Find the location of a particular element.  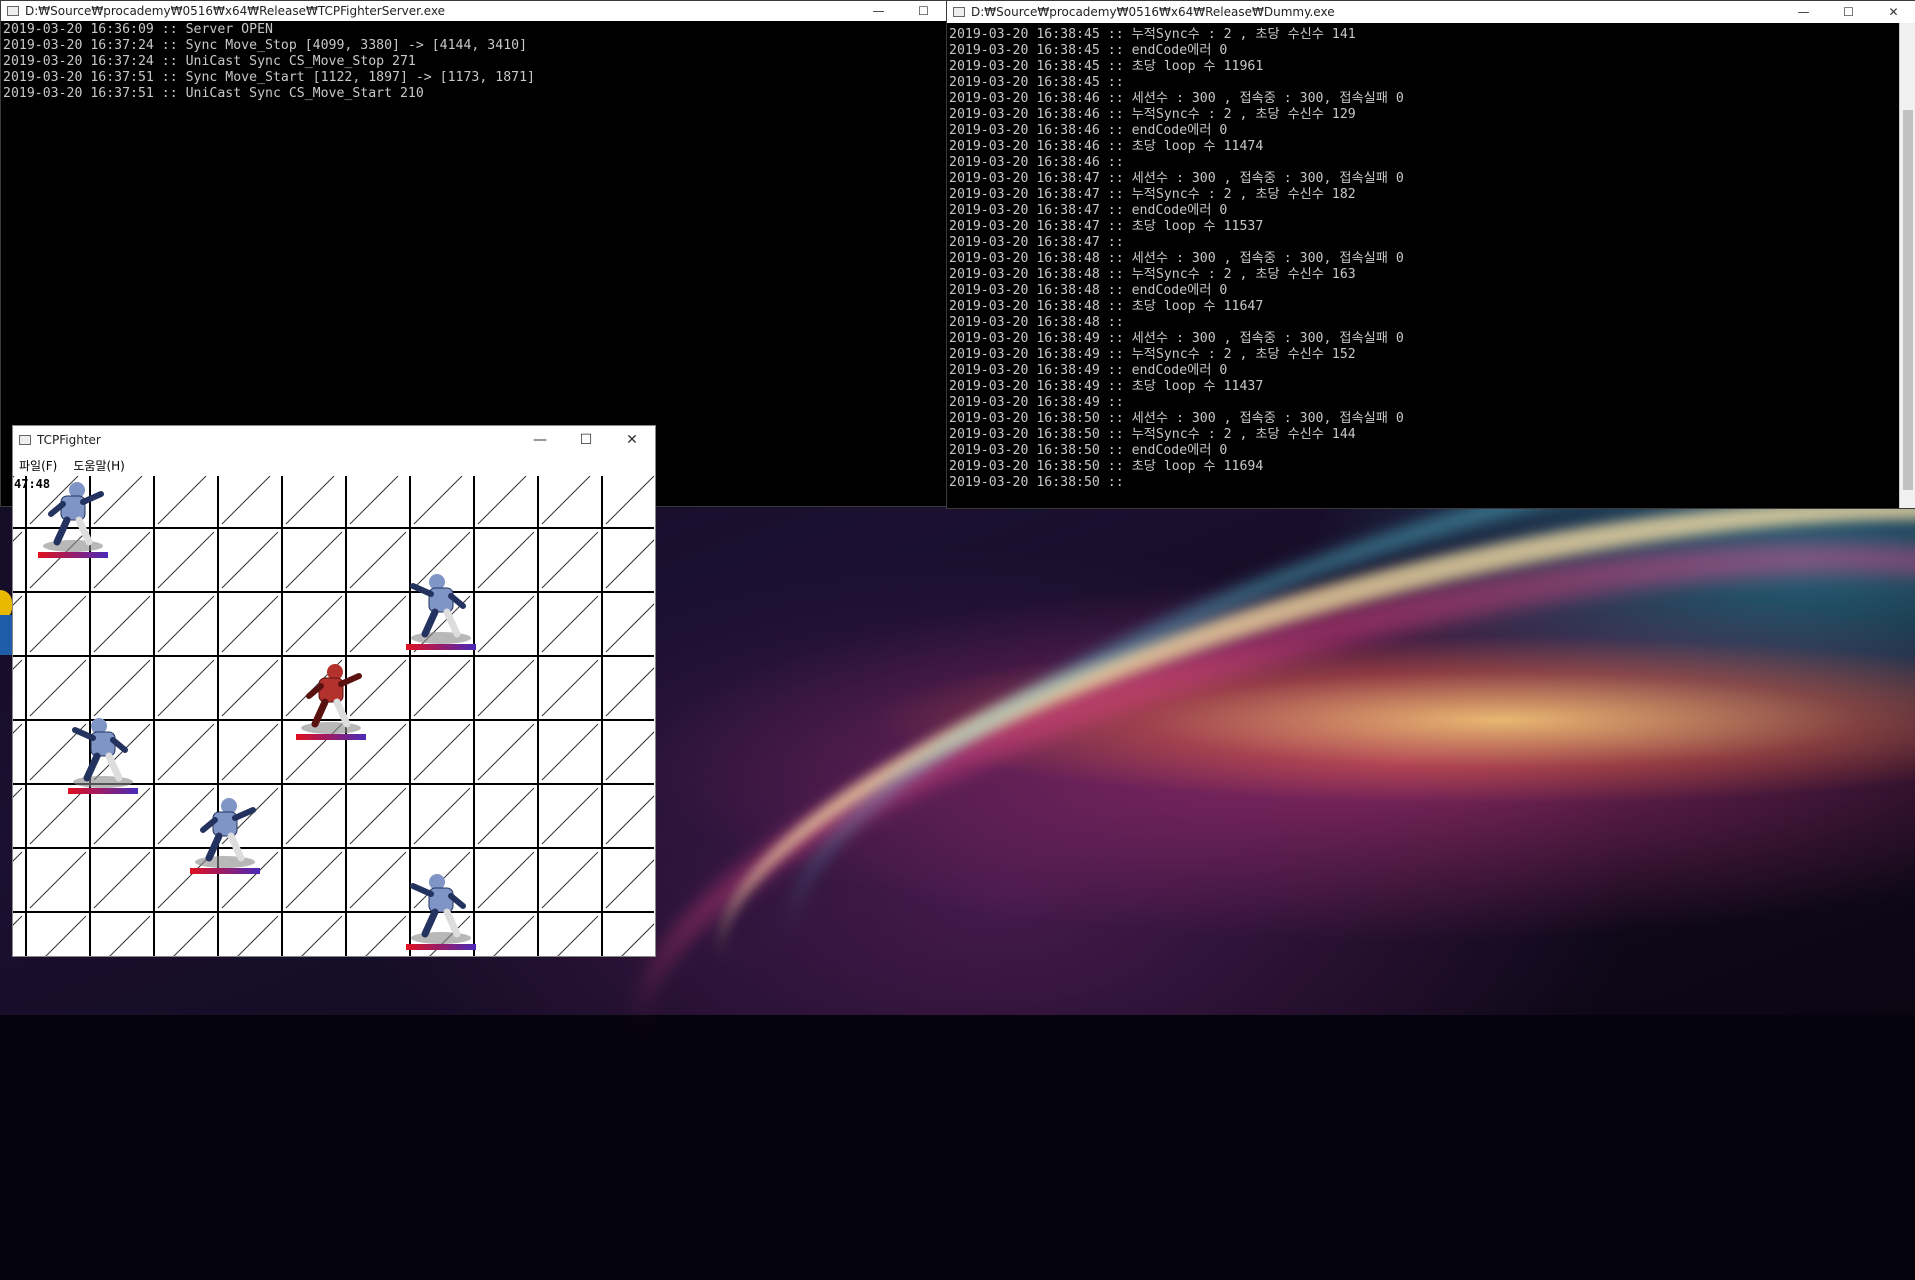

console-line: 2019-03-20 16:38:48 :: 초당 loop 수 11647 is located at coordinates (1106, 306).